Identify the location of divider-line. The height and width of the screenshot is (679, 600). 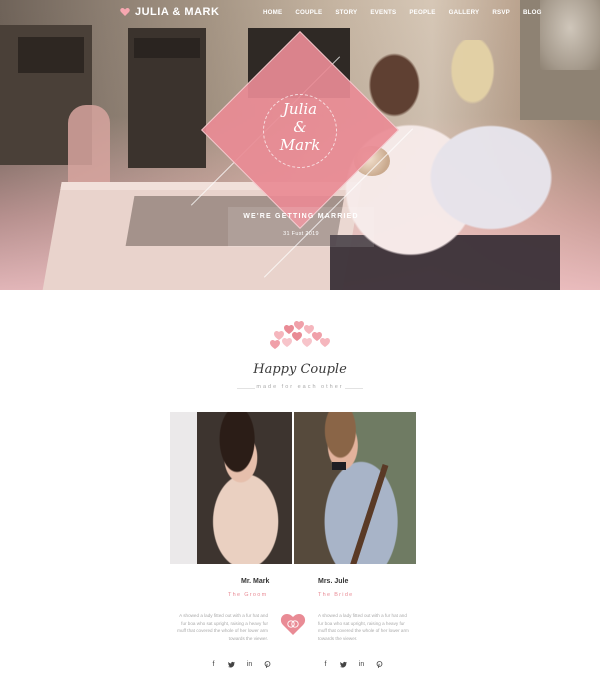
(354, 388).